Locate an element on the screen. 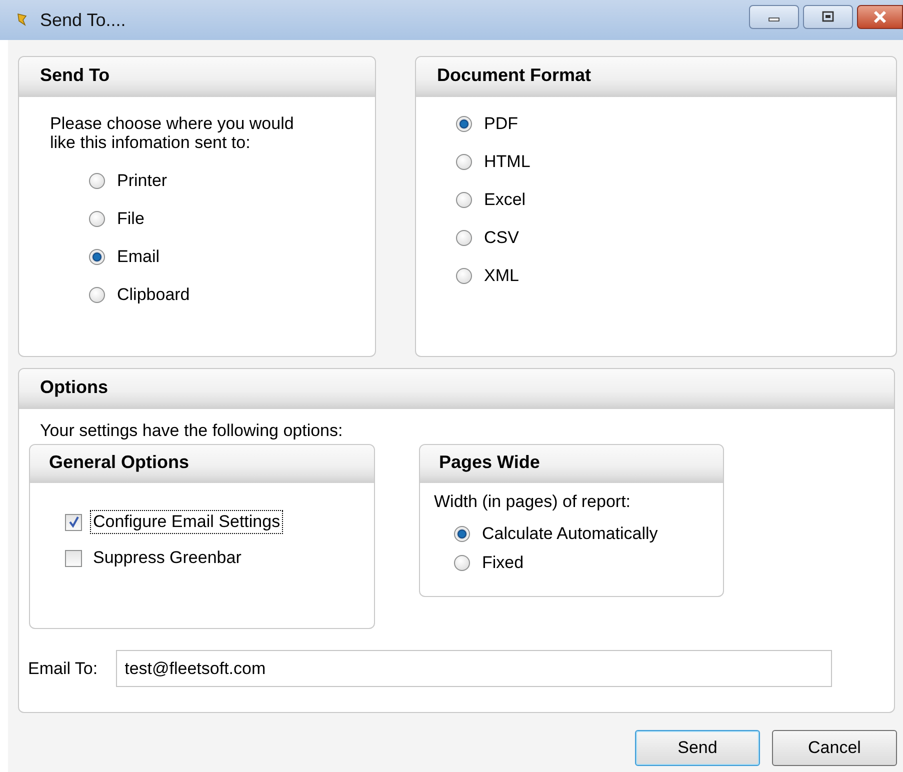 This screenshot has width=903, height=772. send-button: Send is located at coordinates (697, 748).